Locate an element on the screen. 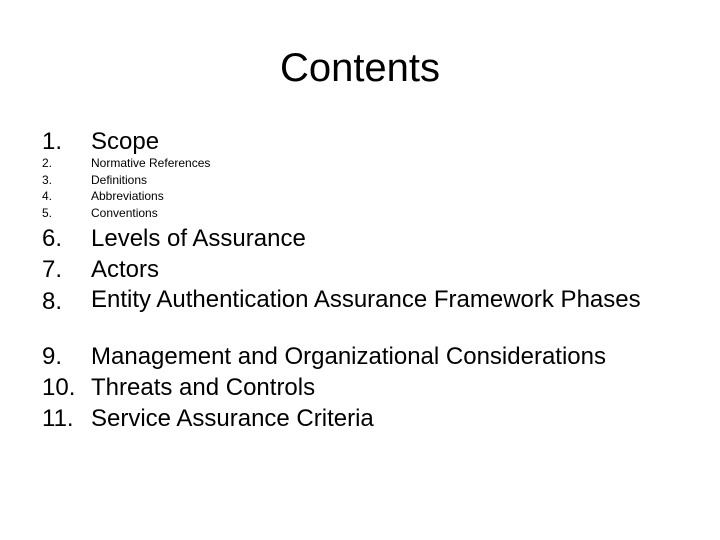 Image resolution: width=720 pixels, height=540 pixels. toc-item-number: 1. is located at coordinates (52, 141).